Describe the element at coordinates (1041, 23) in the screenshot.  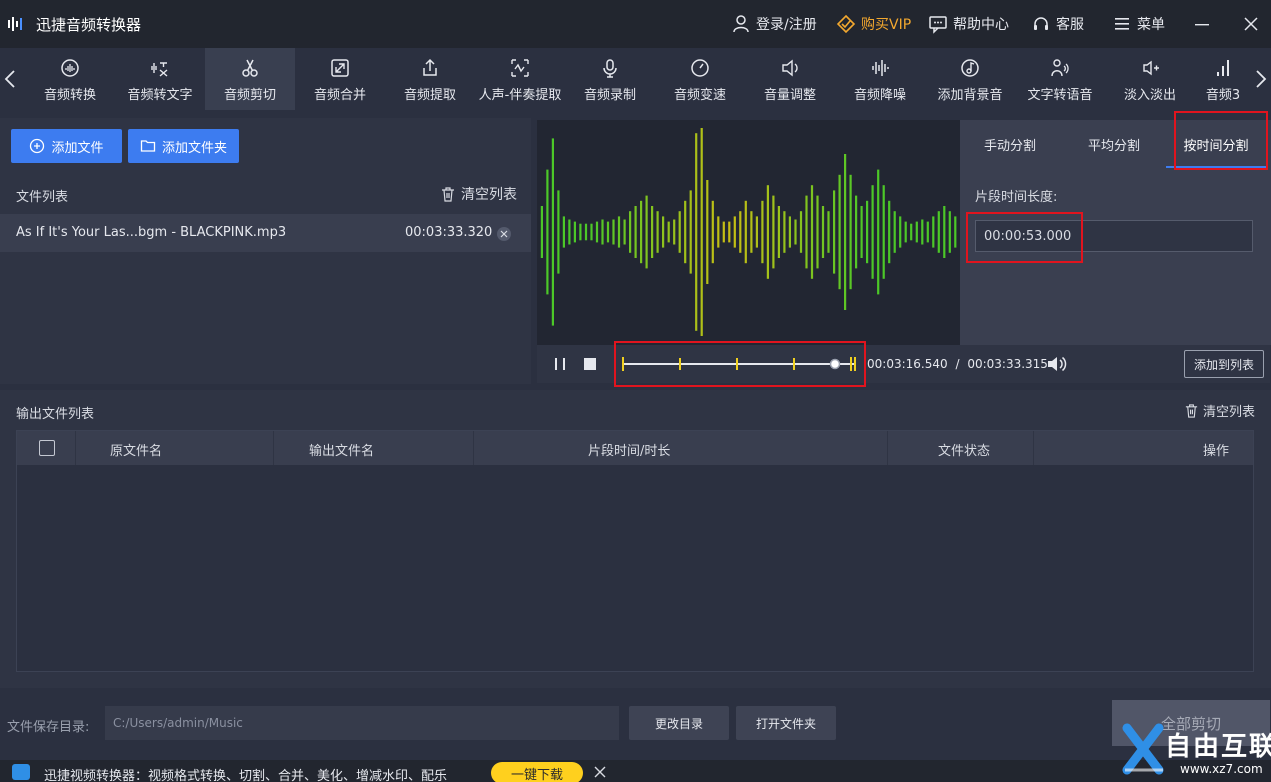
I see `headset-icon` at that location.